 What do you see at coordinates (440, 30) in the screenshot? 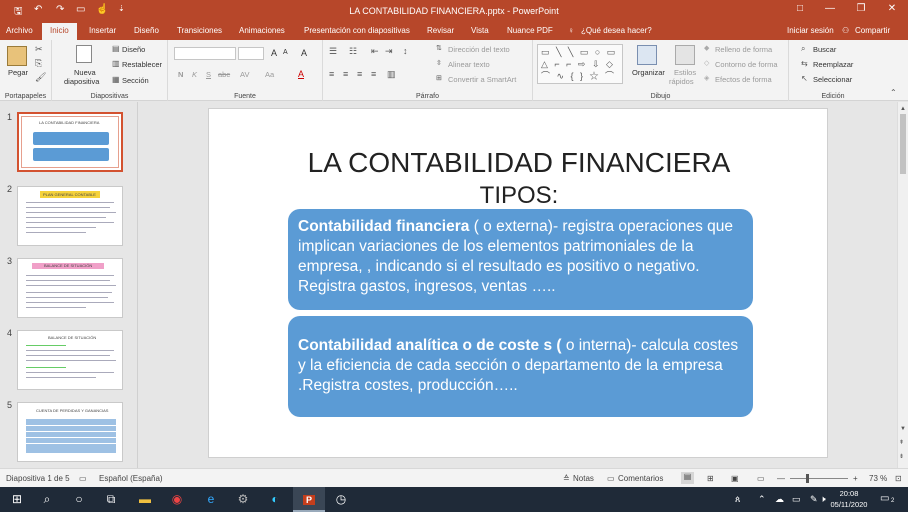
I see `tab-revisar: Revisar` at bounding box center [440, 30].